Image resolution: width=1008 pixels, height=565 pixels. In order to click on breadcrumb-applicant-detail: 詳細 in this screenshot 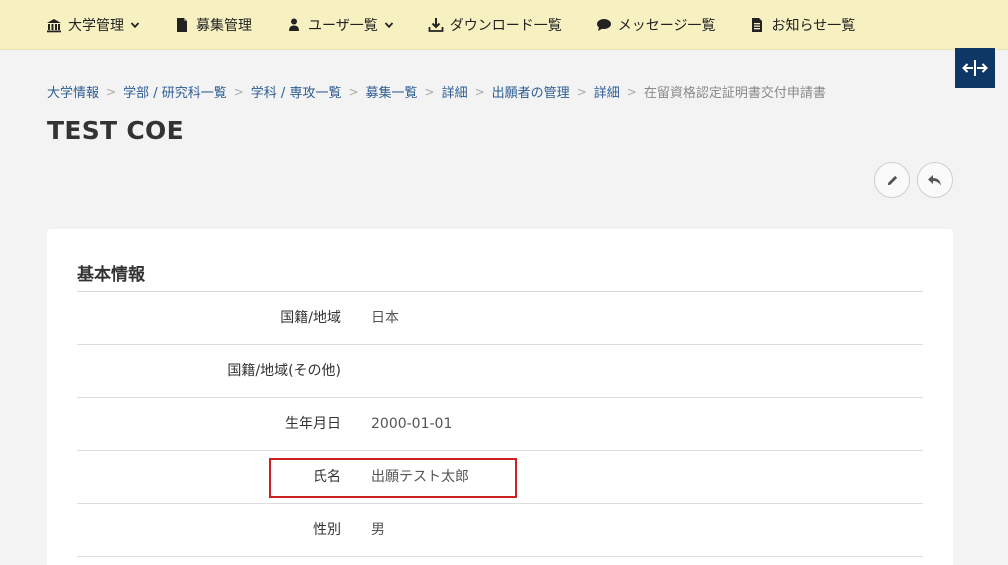, I will do `click(607, 91)`.